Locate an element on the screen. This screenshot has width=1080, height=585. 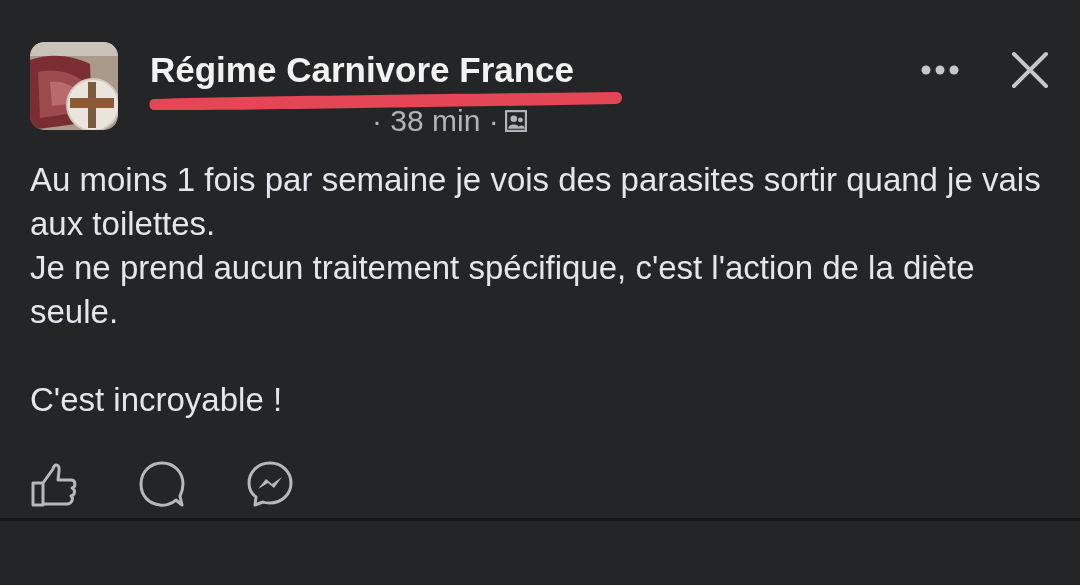
post-text: Je ne prend aucun traitement spécifique, c'est l'action de la diète seule. is located at coordinates (503, 290).